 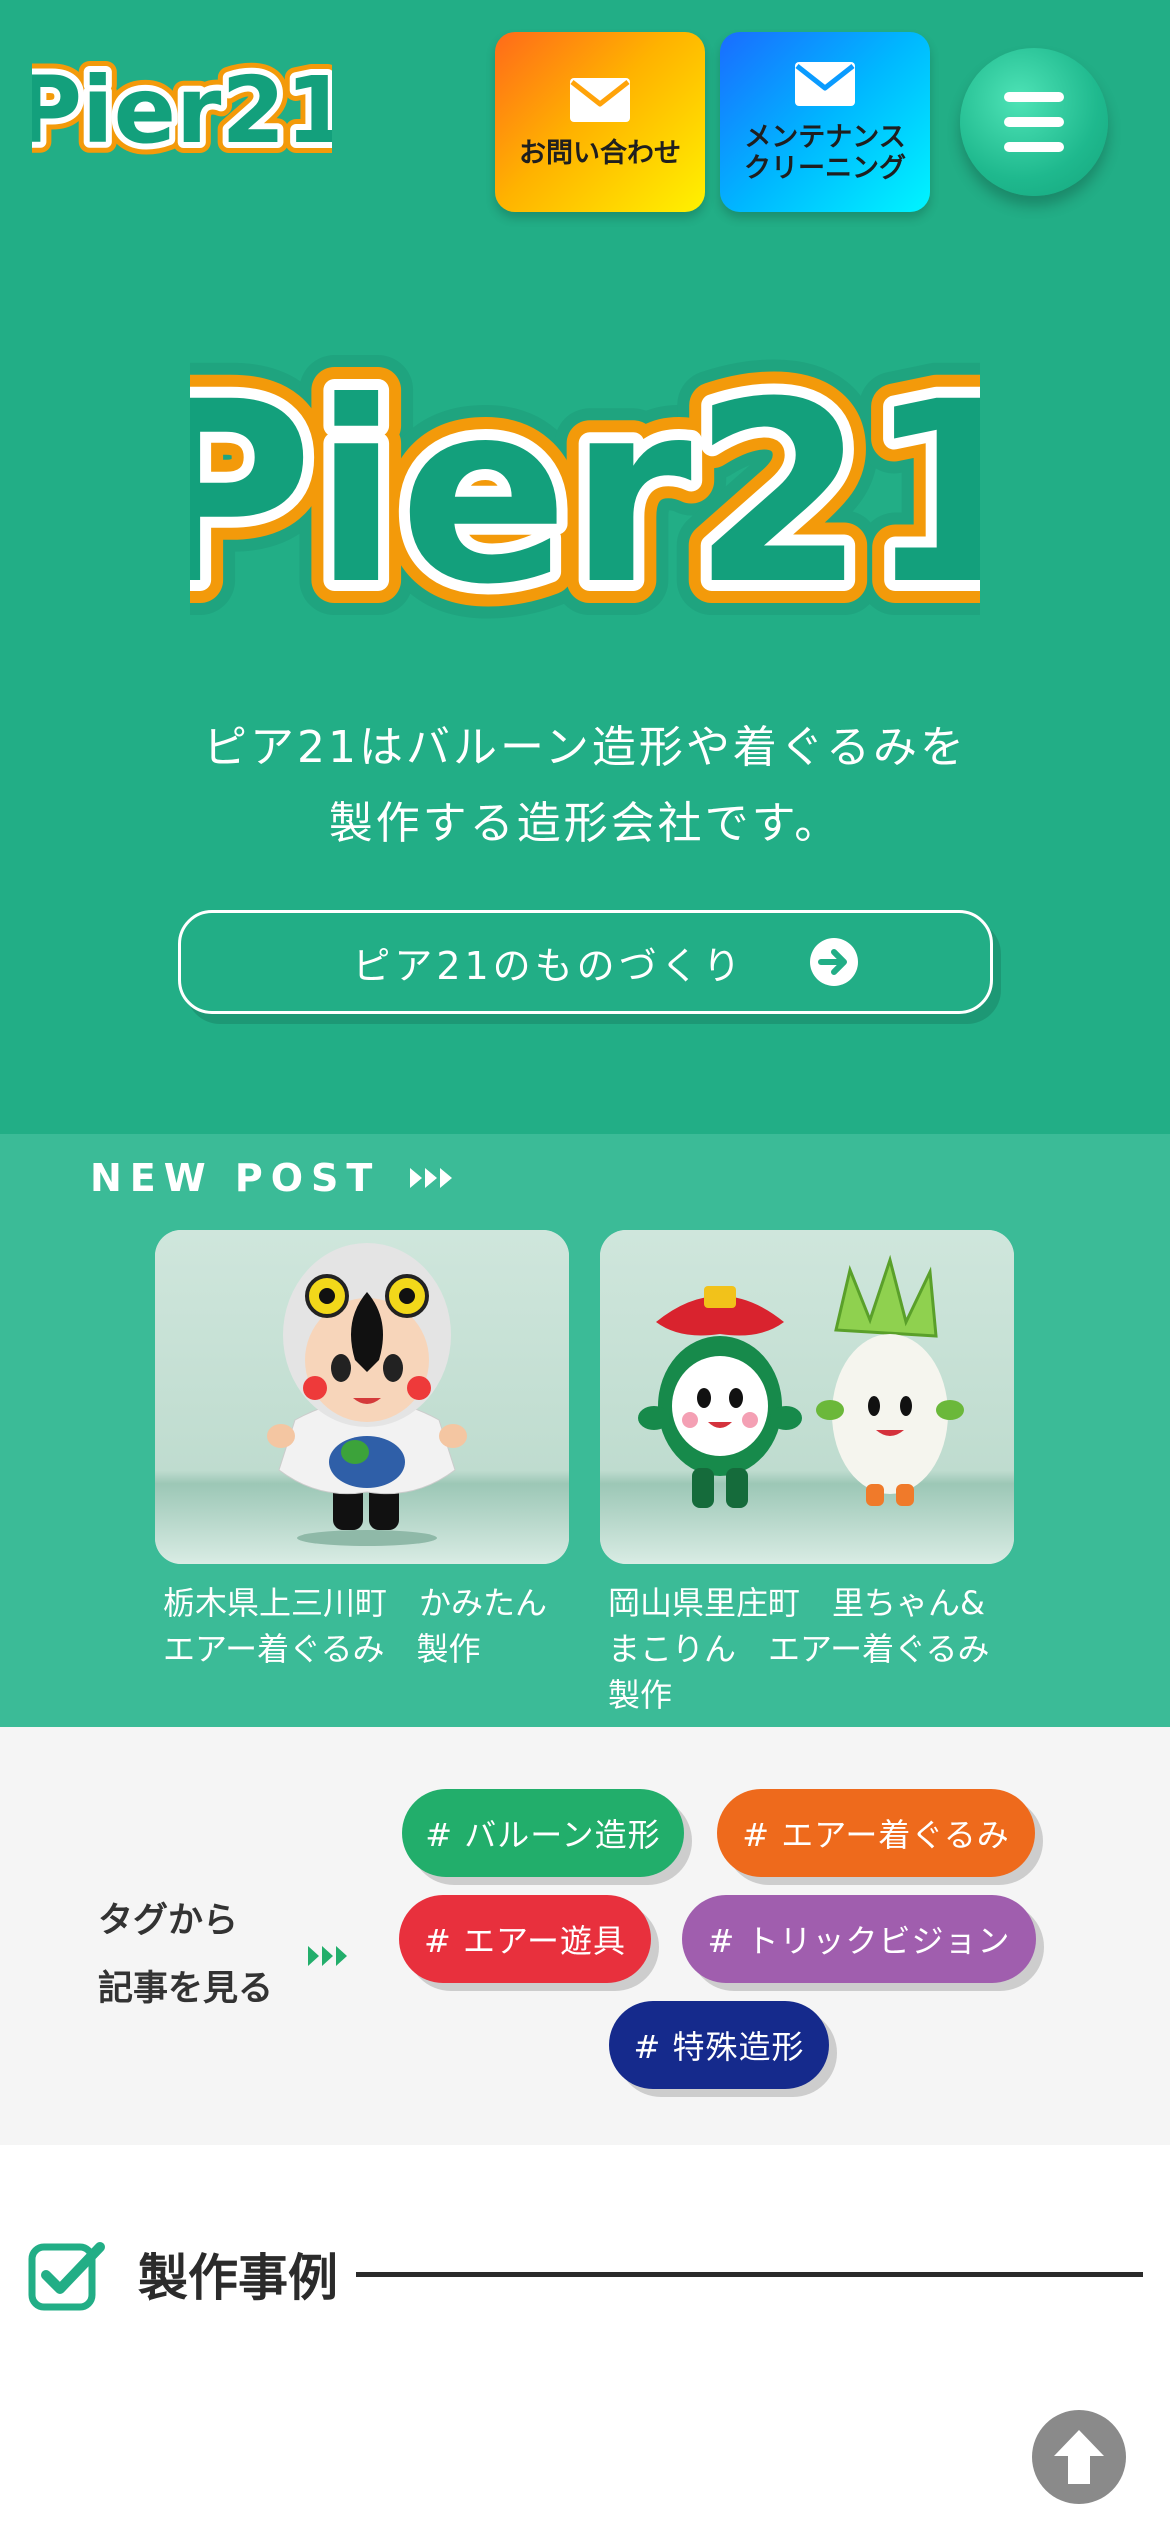 I want to click on tag-air-playground: # エアー遊具, so click(x=525, y=1939).